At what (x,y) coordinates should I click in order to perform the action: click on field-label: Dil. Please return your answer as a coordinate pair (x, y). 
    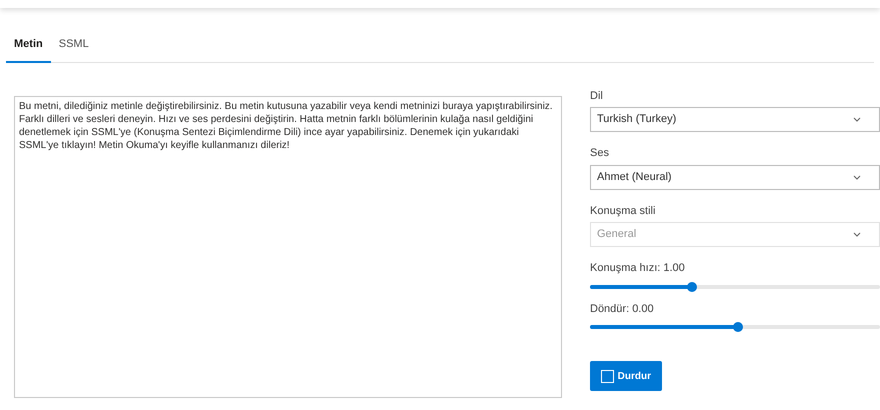
    Looking at the image, I should click on (597, 96).